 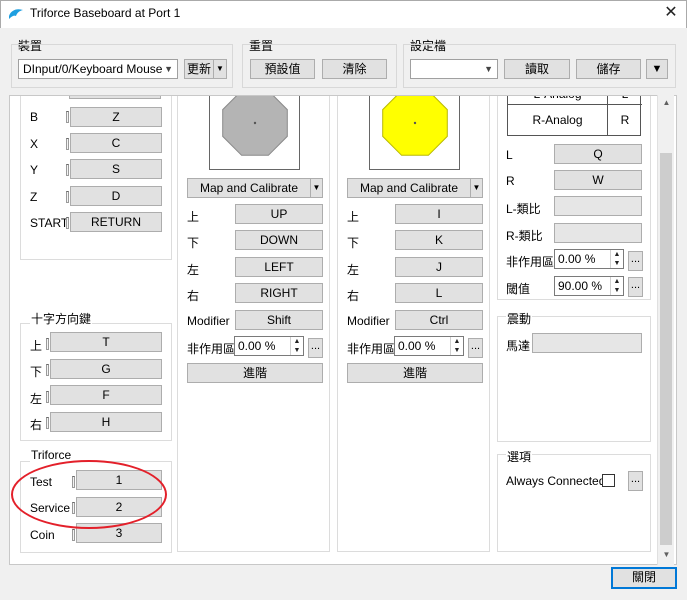 I want to click on load-button: 讀取, so click(x=537, y=69).